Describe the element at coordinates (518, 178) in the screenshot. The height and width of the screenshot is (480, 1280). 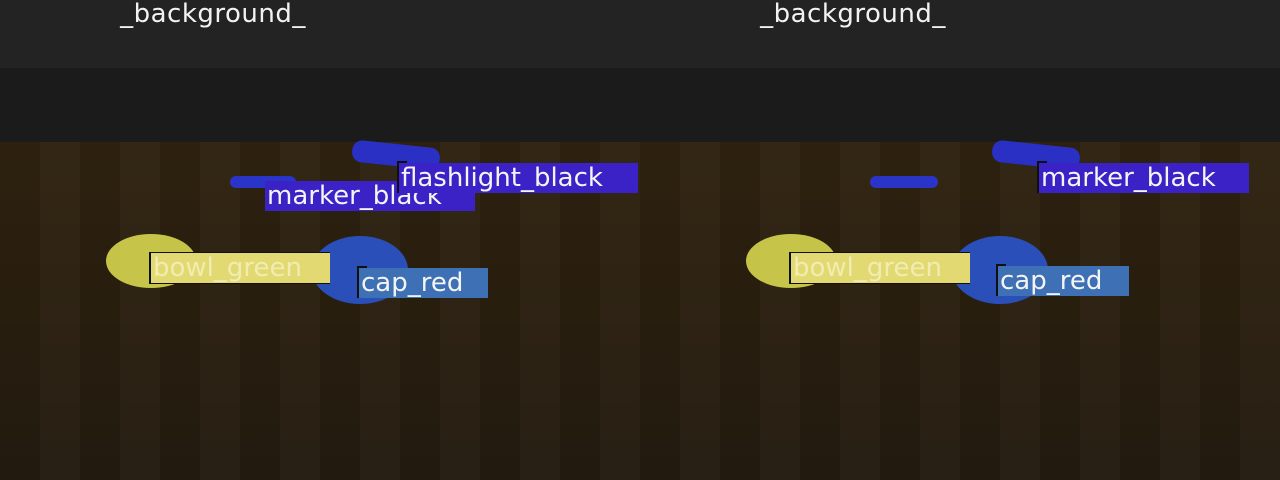
I see `flashlight-label: flashlight_black` at that location.